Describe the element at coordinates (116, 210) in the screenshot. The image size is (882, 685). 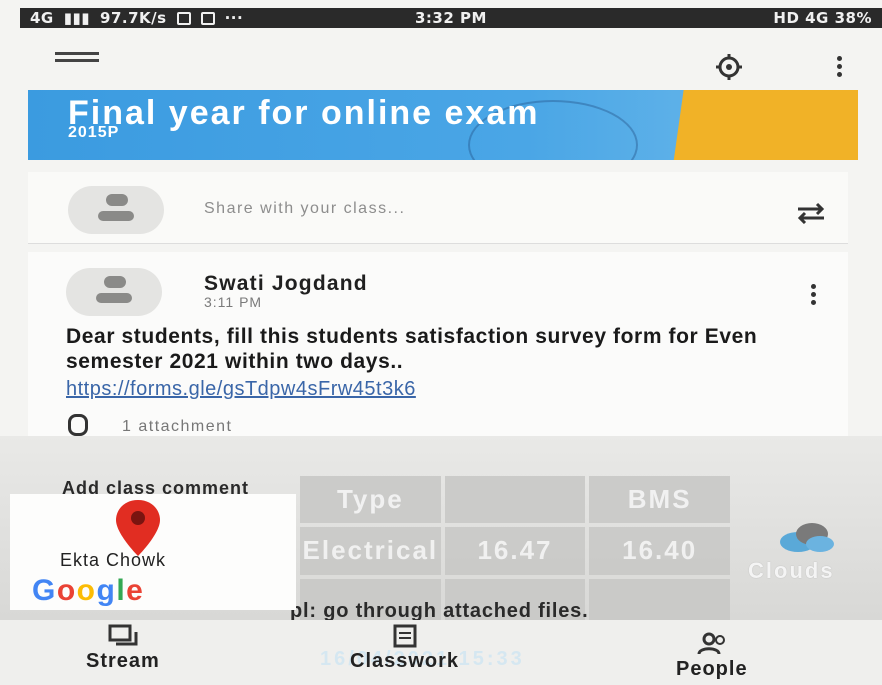
I see `avatar` at that location.